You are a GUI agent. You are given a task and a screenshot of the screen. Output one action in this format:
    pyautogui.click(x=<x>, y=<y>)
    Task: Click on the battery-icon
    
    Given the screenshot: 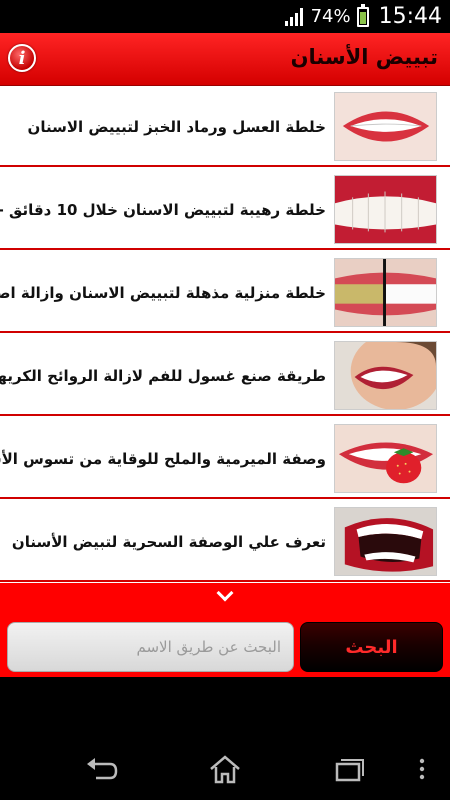 What is the action you would take?
    pyautogui.click(x=362, y=15)
    